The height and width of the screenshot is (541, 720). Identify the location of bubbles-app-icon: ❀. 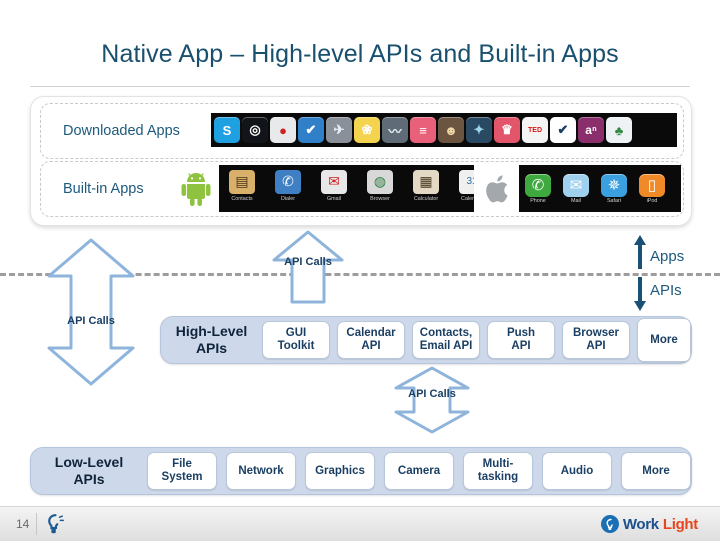
(367, 130).